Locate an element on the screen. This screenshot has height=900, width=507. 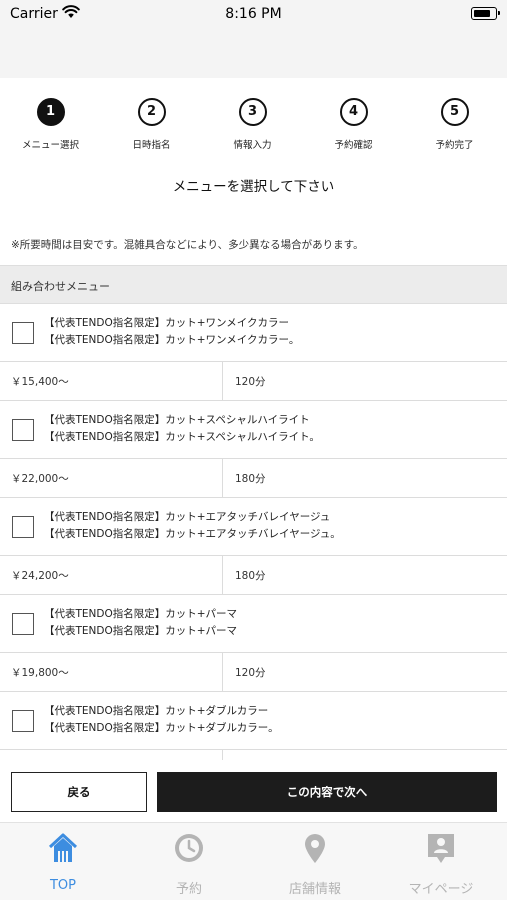
menu-info-row: ￥24,200〜 180分 is located at coordinates (253, 575).